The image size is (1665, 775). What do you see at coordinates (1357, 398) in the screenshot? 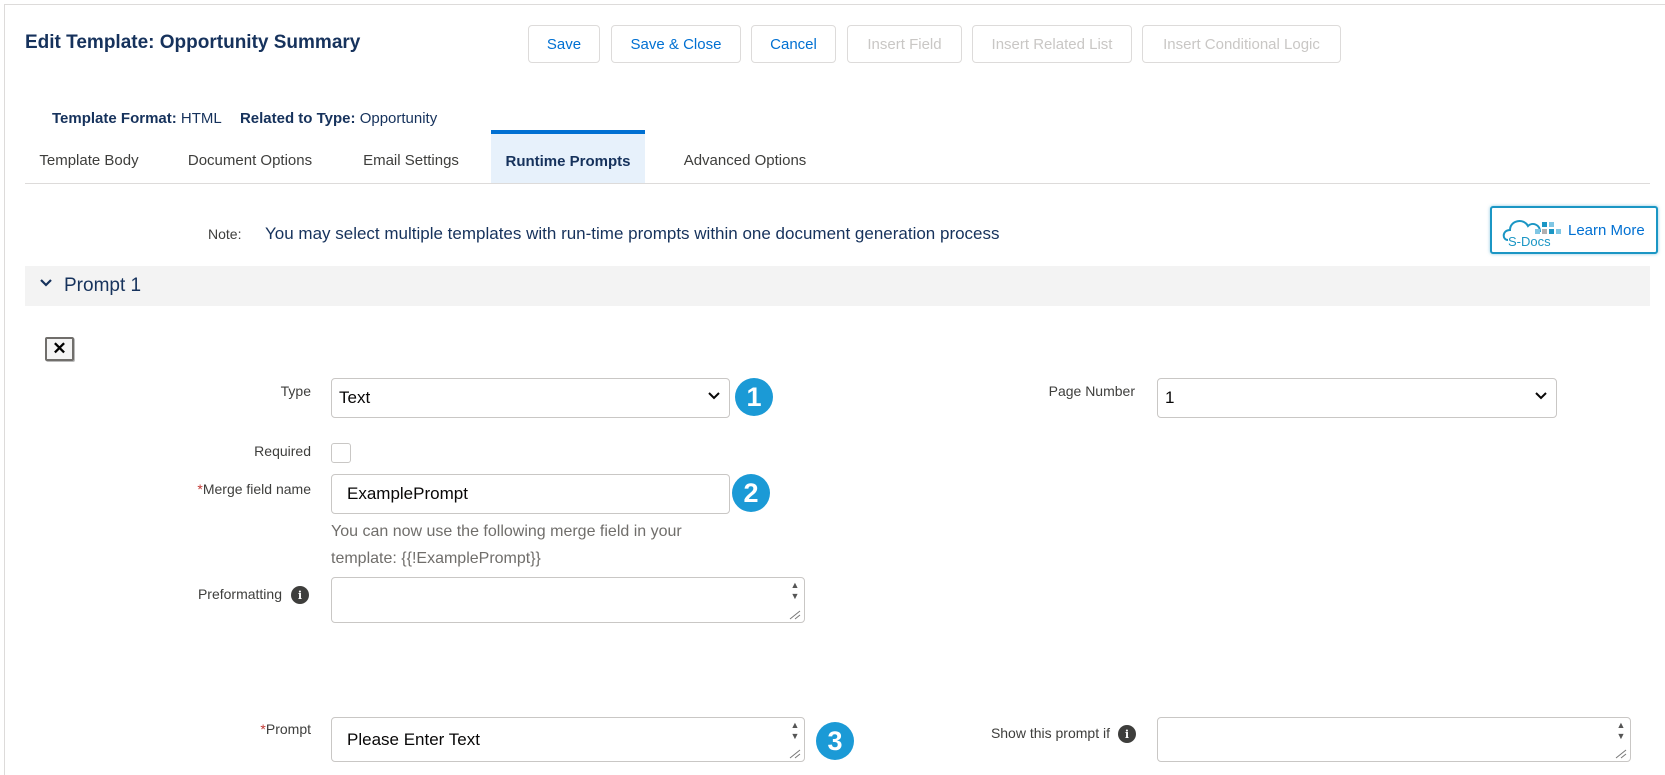
I see `page-number-select: 1` at bounding box center [1357, 398].